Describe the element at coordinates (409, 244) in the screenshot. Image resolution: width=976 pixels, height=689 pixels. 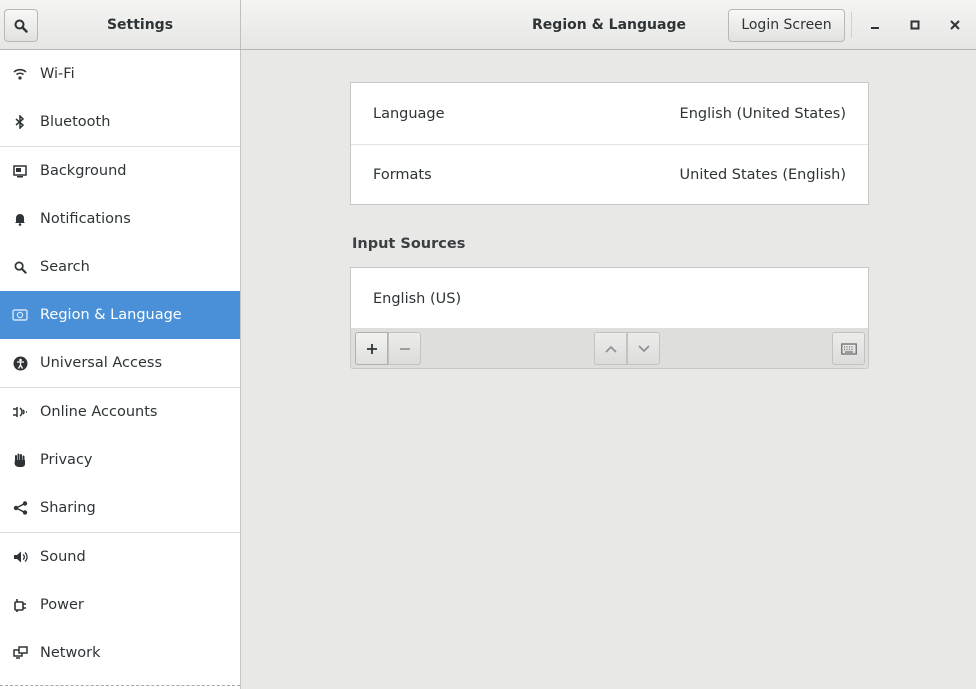
I see `input-sources-title: Input Sources` at that location.